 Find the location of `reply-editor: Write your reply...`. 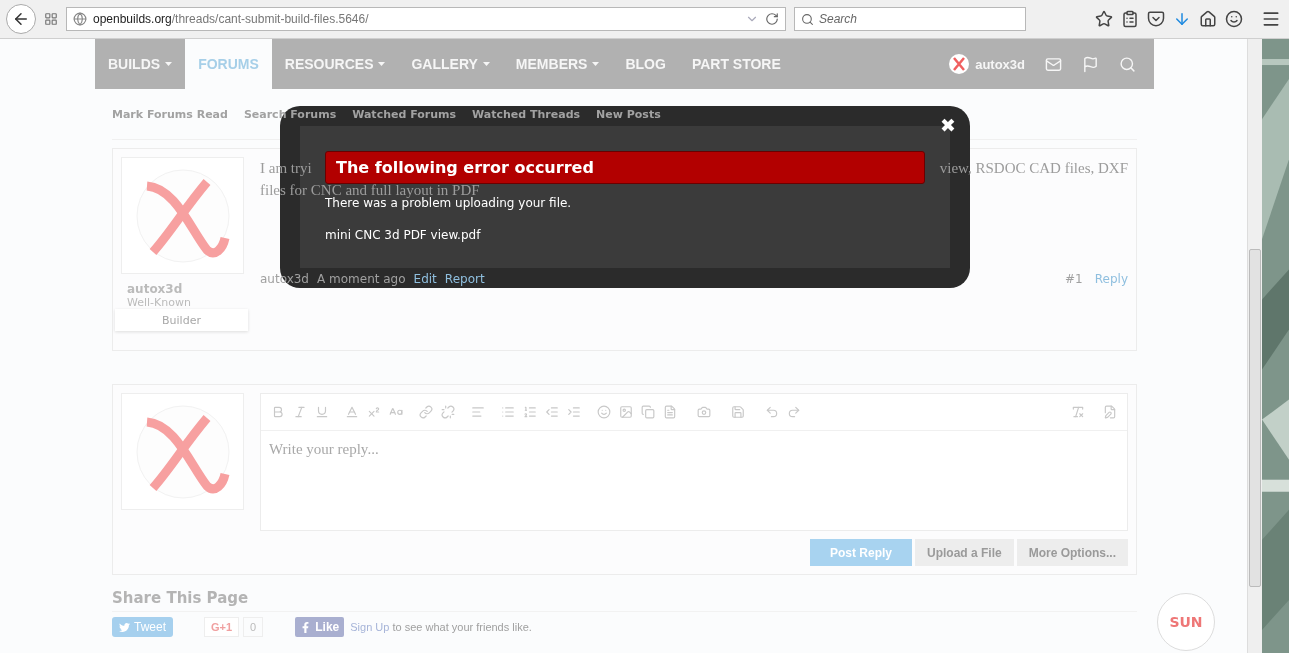

reply-editor: Write your reply... is located at coordinates (694, 462).